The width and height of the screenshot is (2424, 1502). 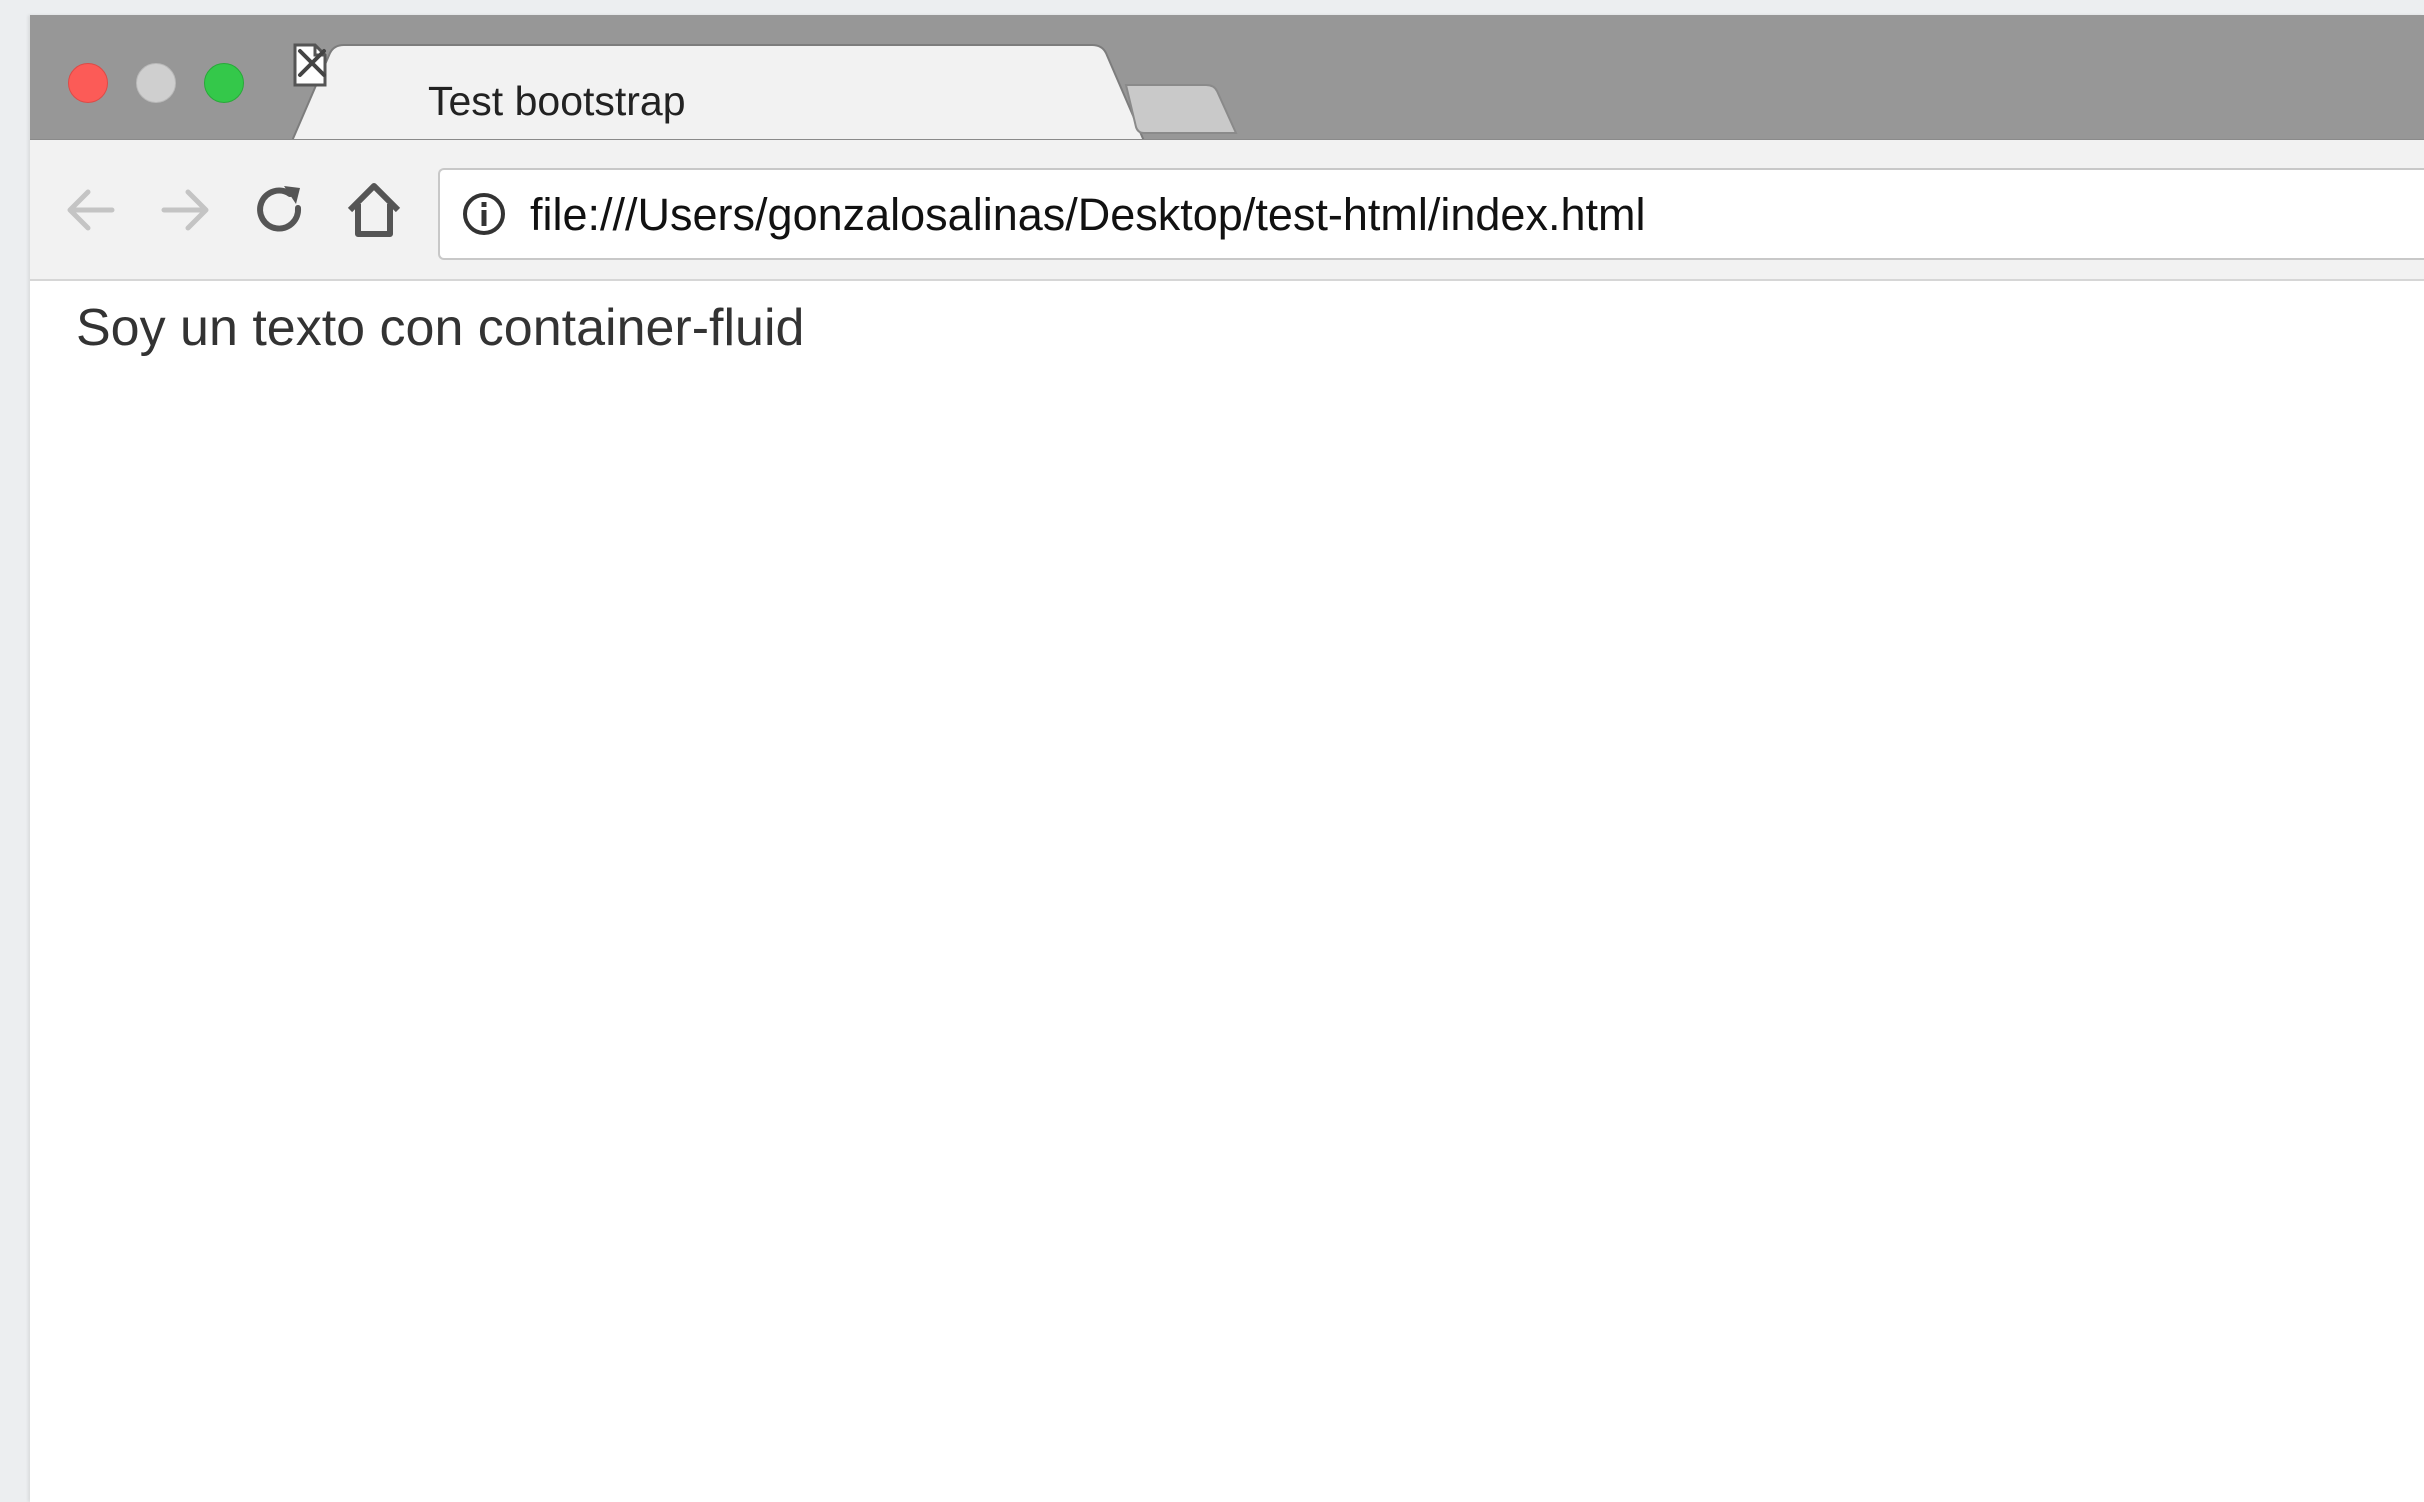 I want to click on tab-active: Test bootstrap, so click(x=723, y=93).